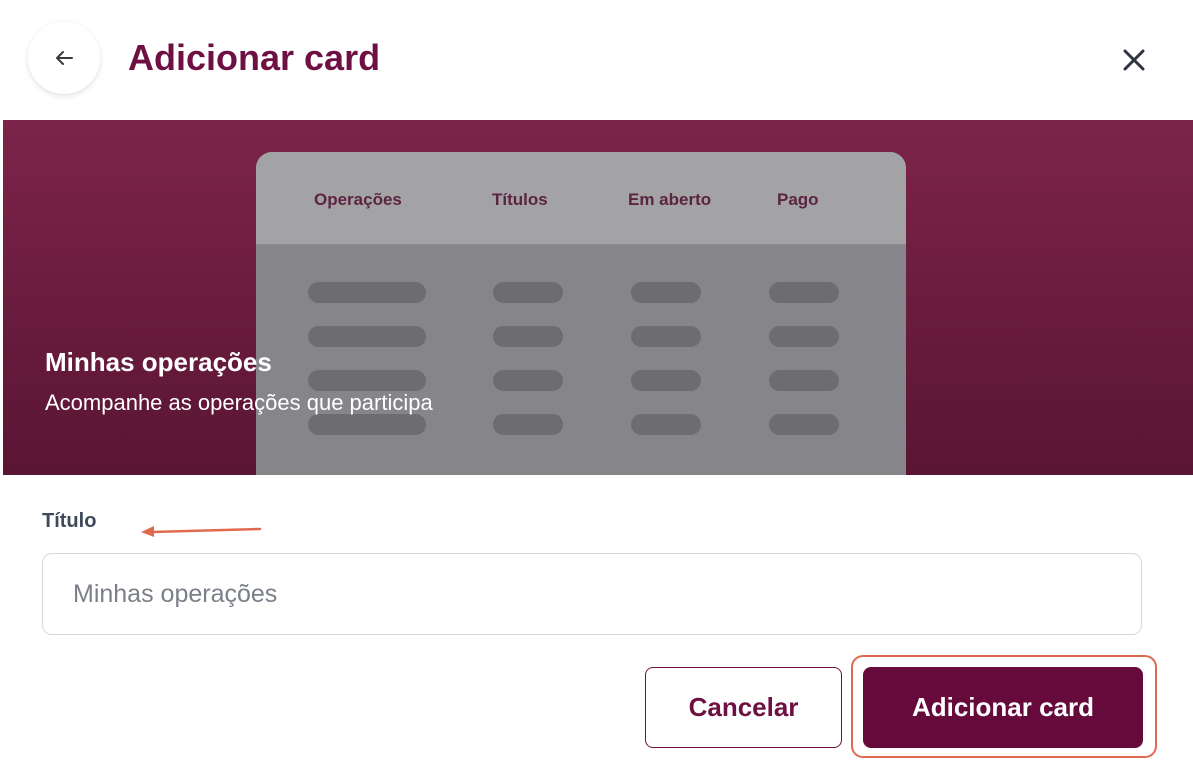 The image size is (1193, 773). Describe the element at coordinates (239, 402) in the screenshot. I see `card-description: Acompanhe as operações que participa` at that location.